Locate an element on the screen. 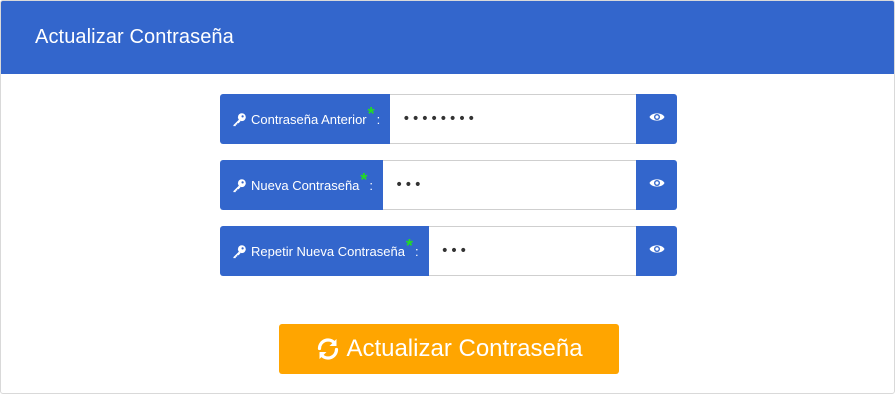  repeat-password-group: Repetir Nueva Contraseña *: is located at coordinates (448, 251).